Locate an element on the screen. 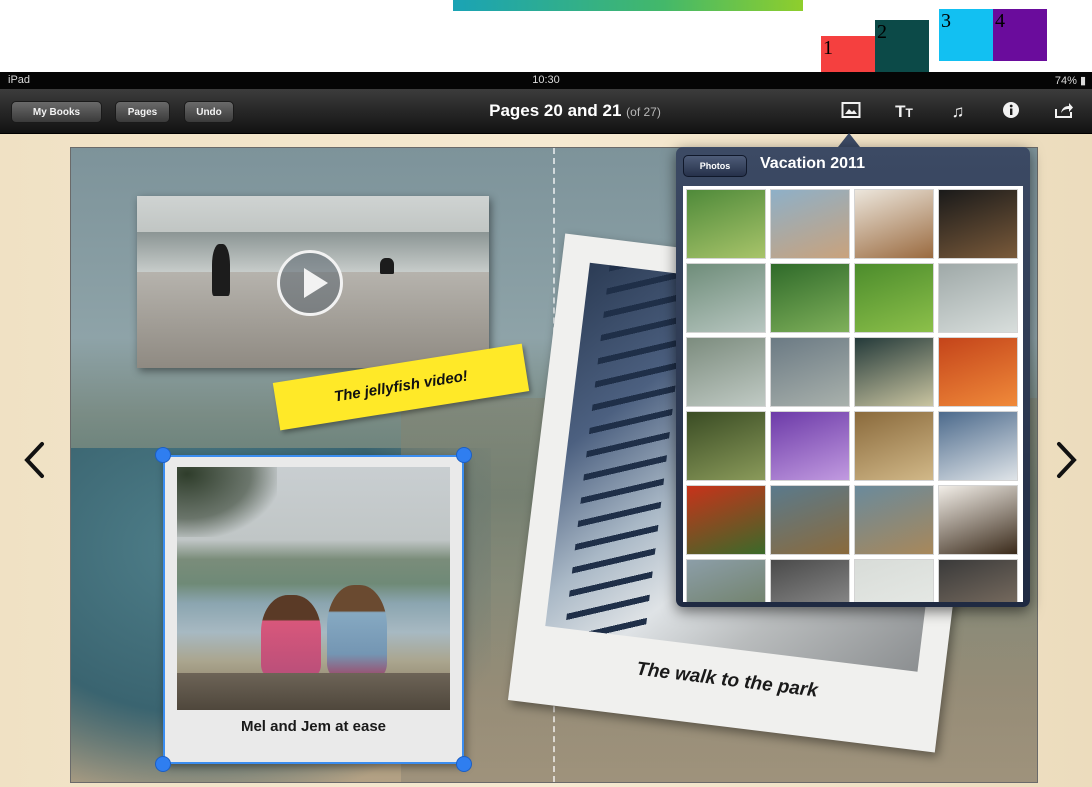 The image size is (1092, 787). marker-2: 2 is located at coordinates (902, 46).